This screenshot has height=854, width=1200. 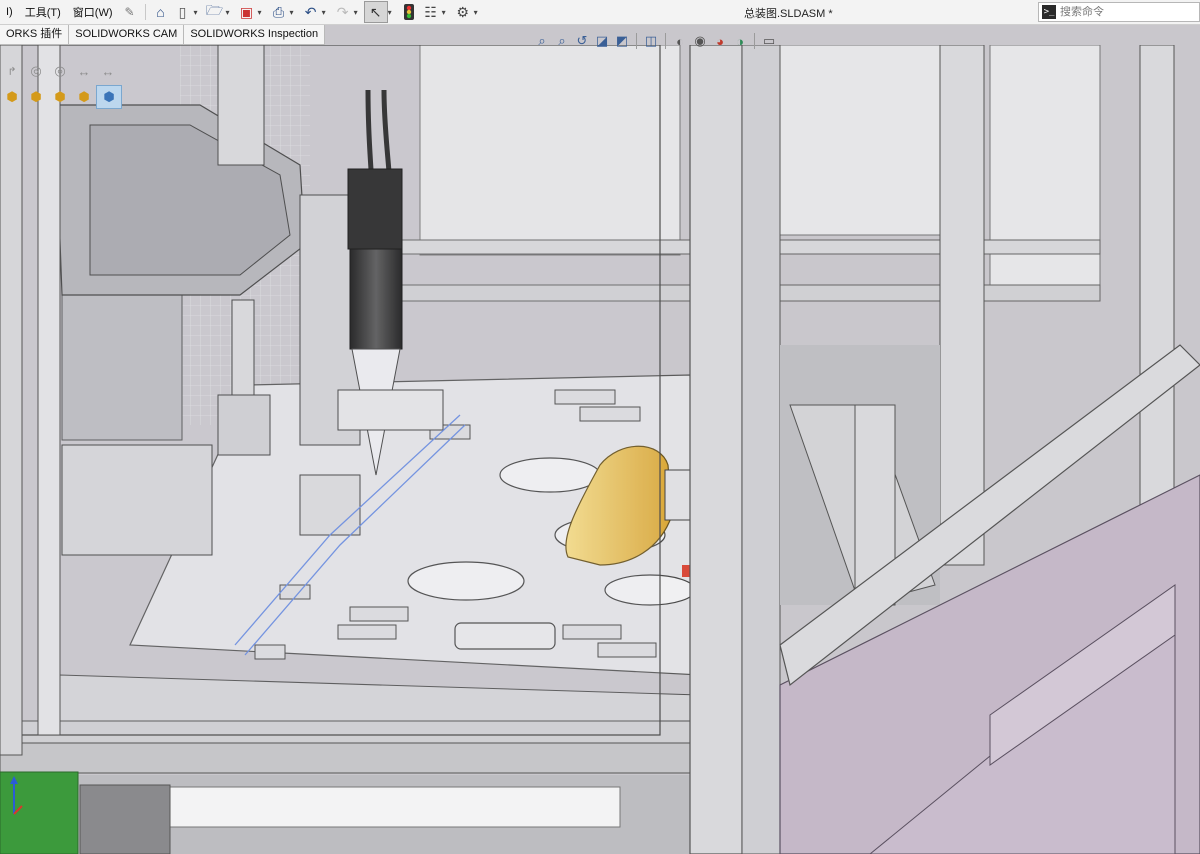 What do you see at coordinates (108, 71) in the screenshot?
I see `angle-mate-icon: ↔` at bounding box center [108, 71].